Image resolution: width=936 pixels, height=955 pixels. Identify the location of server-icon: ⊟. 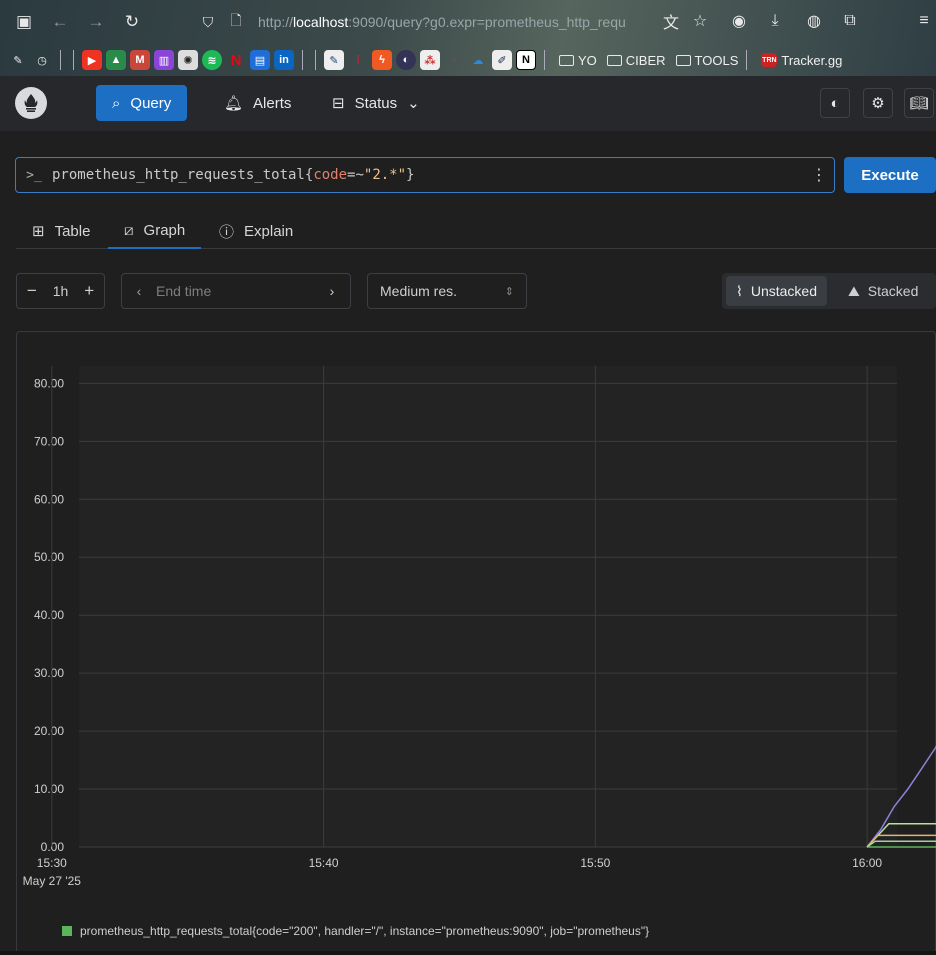
(338, 103).